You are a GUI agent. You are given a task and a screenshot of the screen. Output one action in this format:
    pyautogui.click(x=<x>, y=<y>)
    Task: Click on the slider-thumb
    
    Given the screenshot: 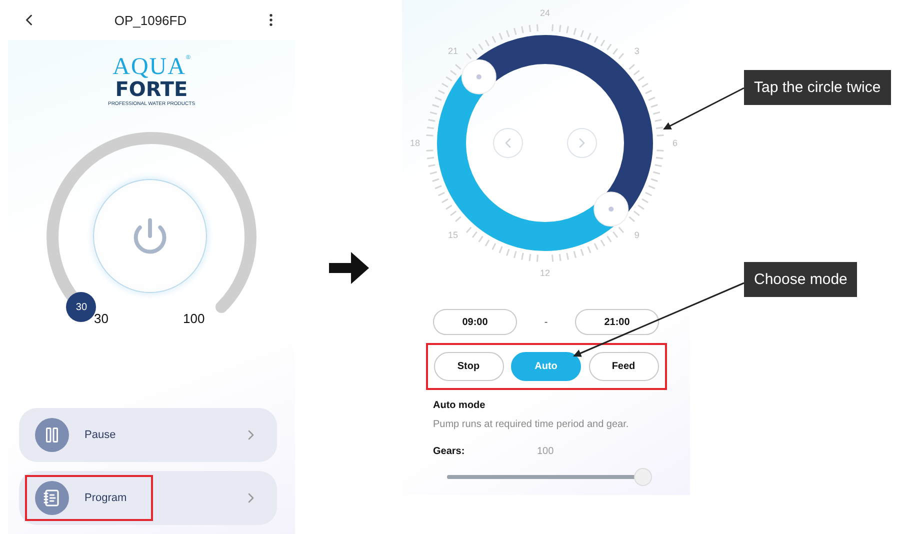 What is the action you would take?
    pyautogui.click(x=643, y=477)
    